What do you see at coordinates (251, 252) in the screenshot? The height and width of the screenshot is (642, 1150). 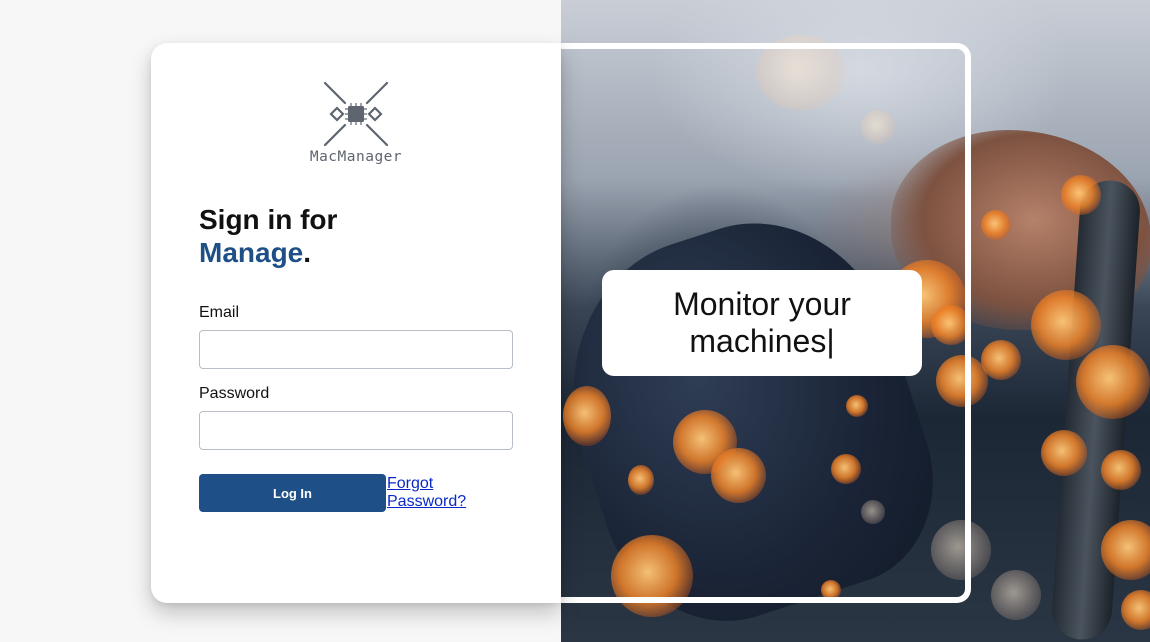 I see `title-accent: Manage` at bounding box center [251, 252].